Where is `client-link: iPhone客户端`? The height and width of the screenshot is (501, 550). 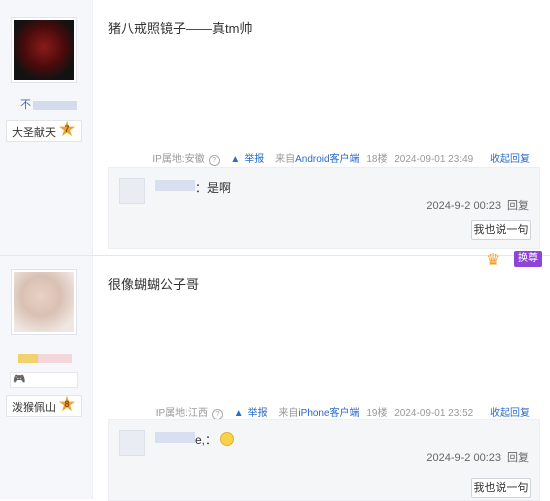
client-link: iPhone客户端 is located at coordinates (328, 413).